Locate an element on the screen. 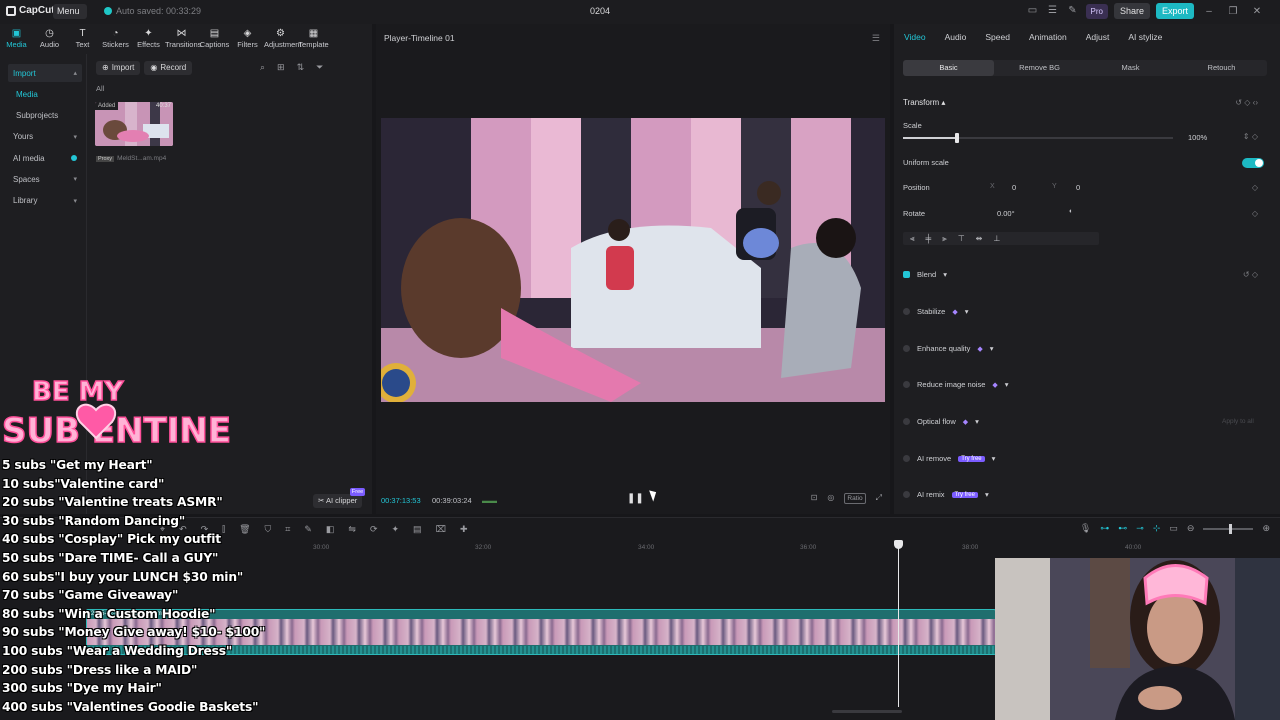  linkage-icon: ⊸ is located at coordinates (1140, 528).